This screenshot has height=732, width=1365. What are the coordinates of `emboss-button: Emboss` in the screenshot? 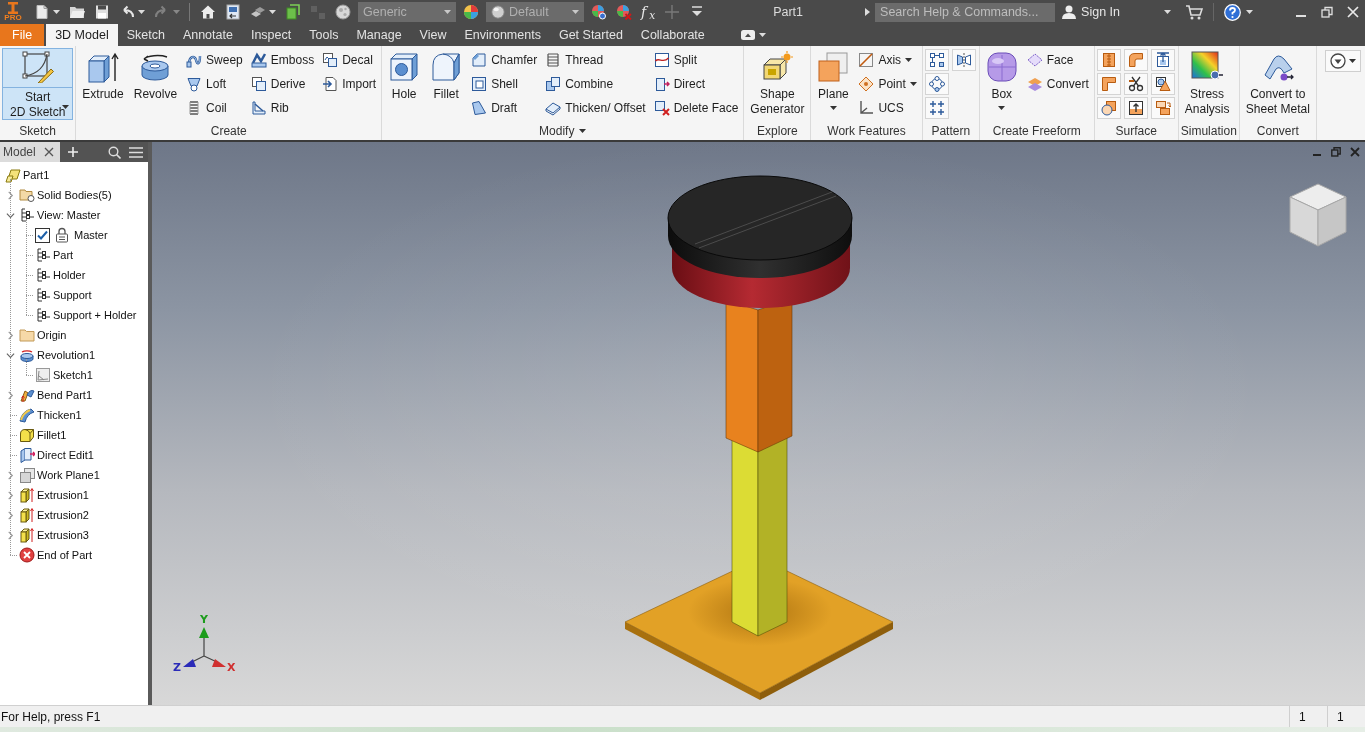 It's located at (282, 60).